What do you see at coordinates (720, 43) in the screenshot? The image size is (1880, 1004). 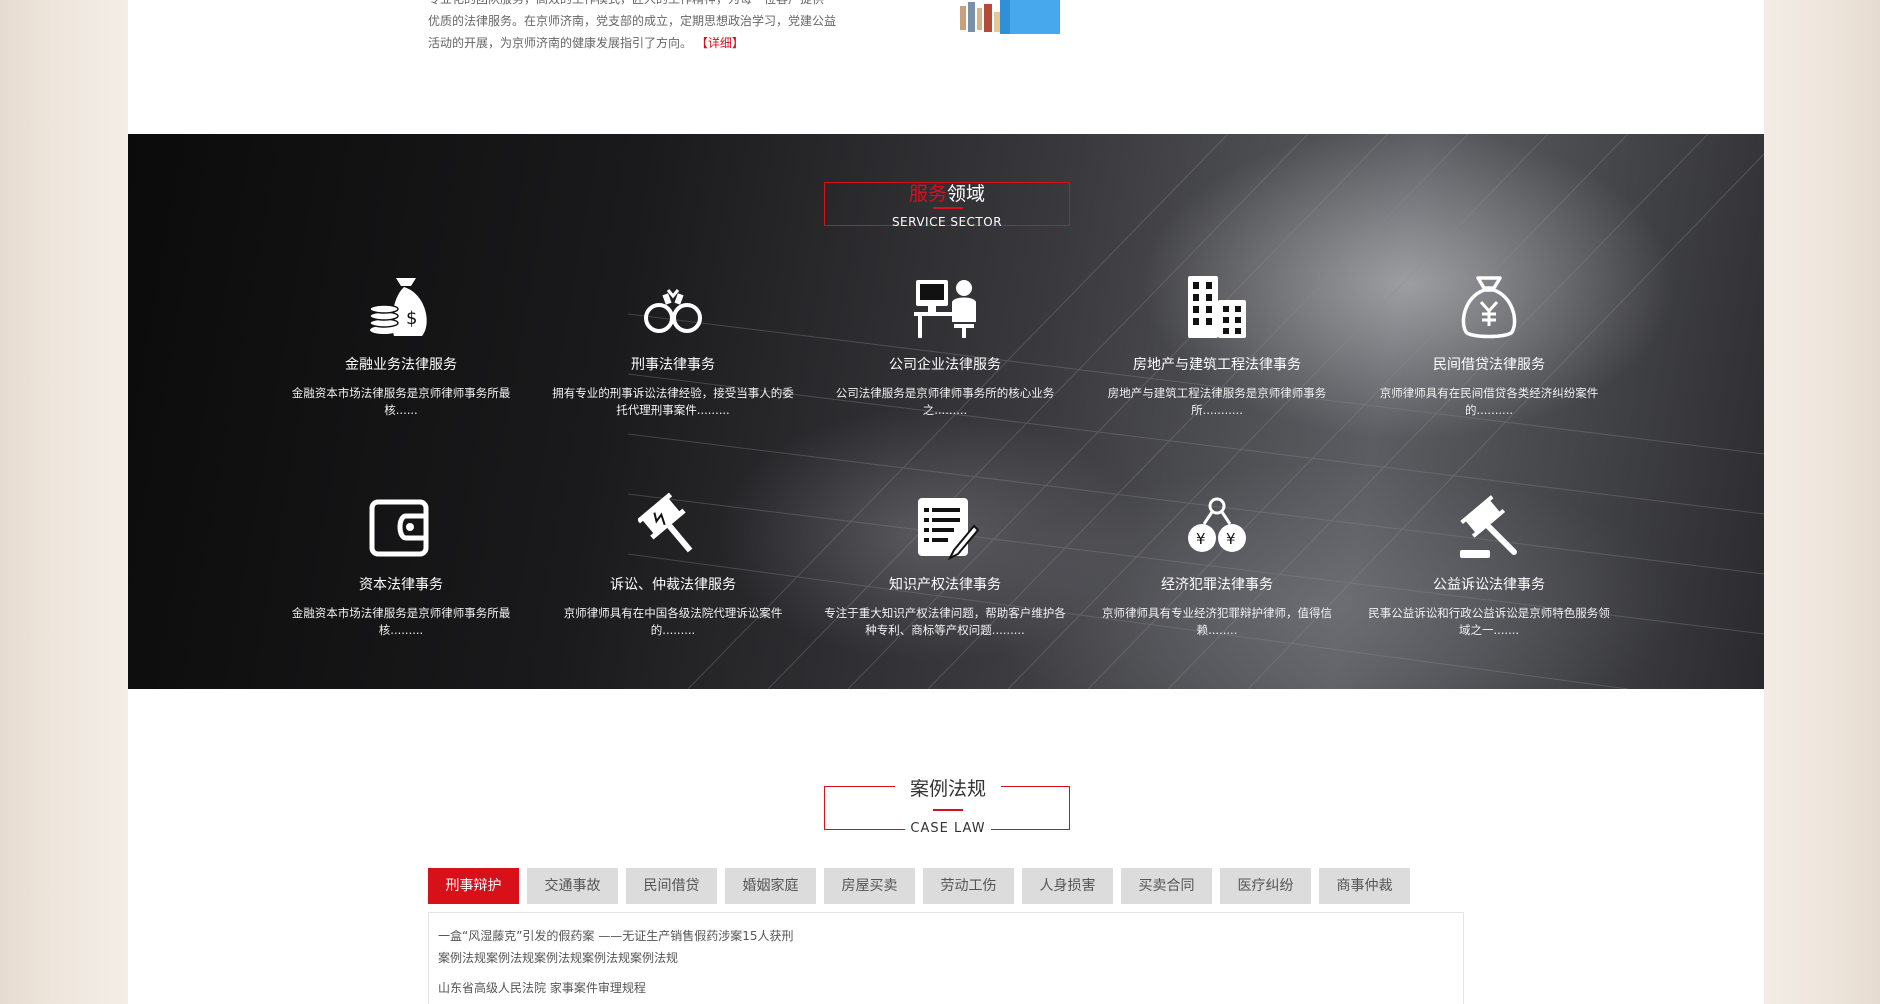 I see `about-more-link: 【详细】` at bounding box center [720, 43].